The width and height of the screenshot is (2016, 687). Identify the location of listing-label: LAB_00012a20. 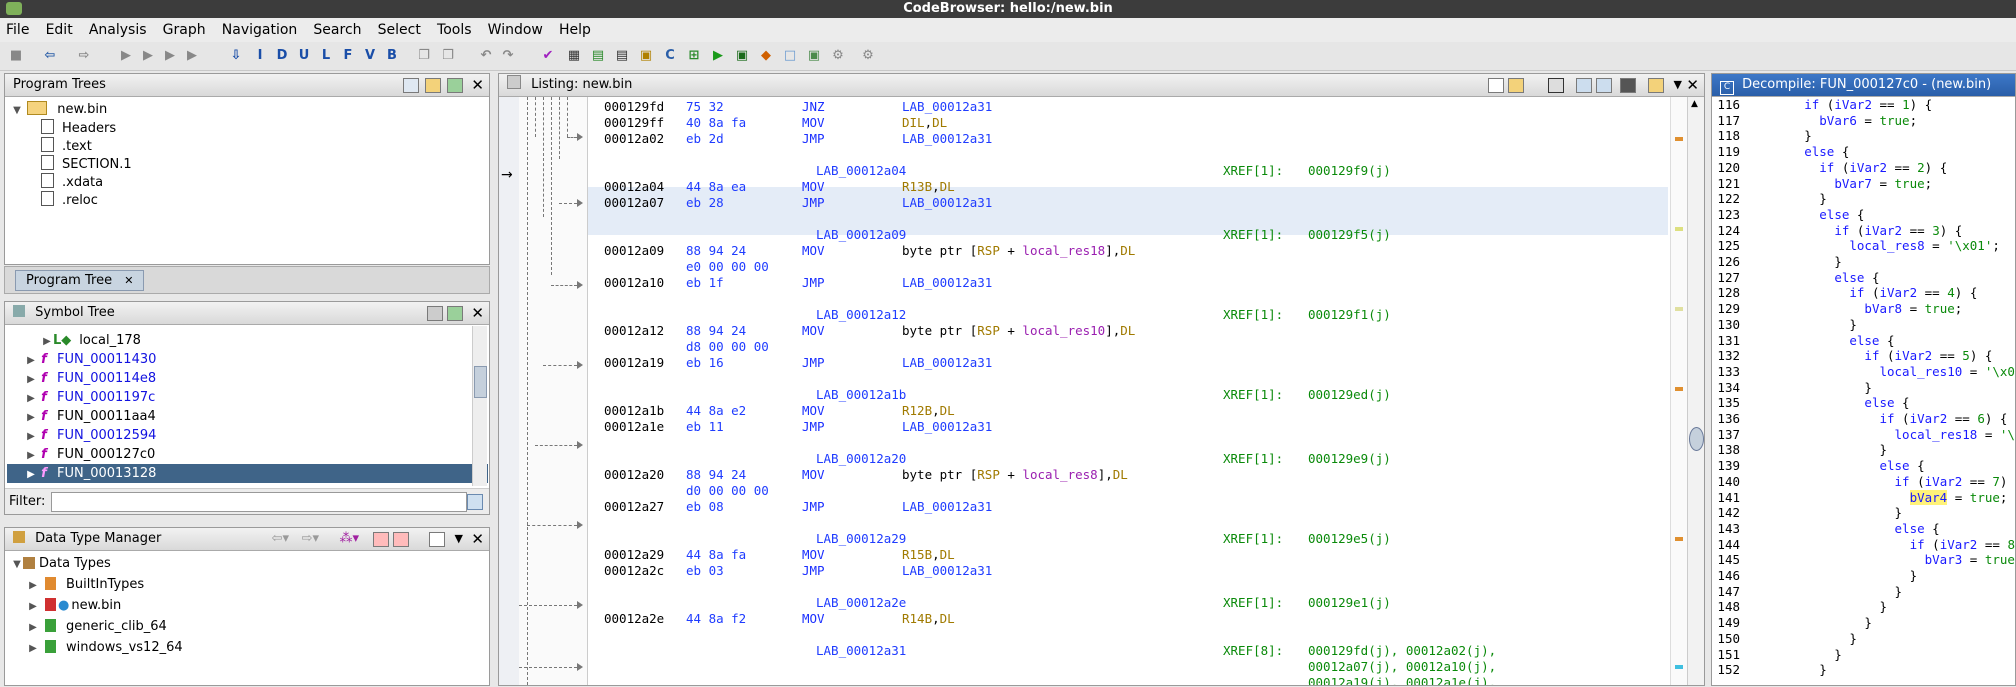
(861, 459).